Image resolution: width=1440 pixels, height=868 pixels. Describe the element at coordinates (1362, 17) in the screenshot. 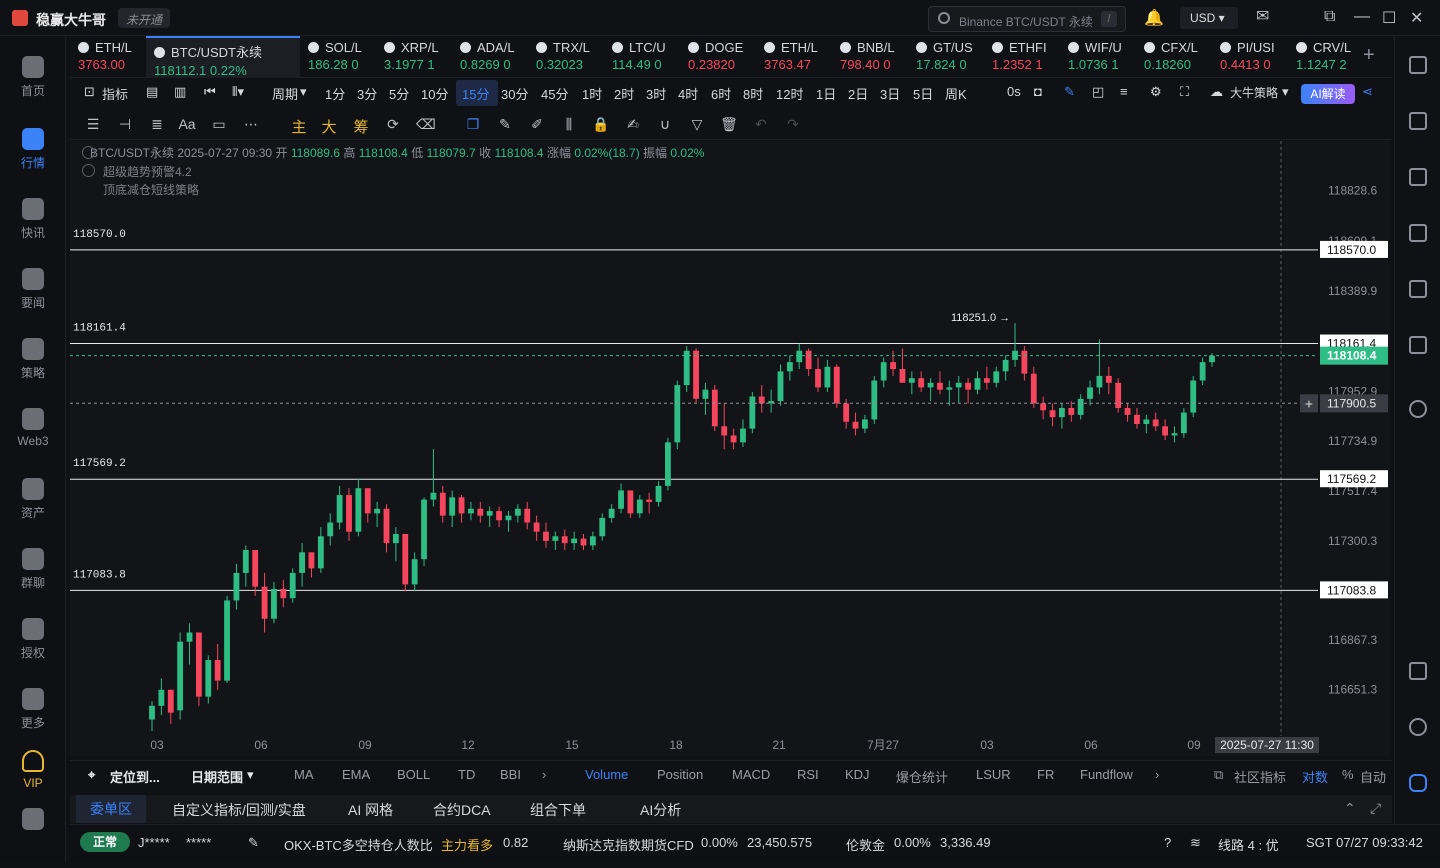

I see `minimize-icon: —` at that location.